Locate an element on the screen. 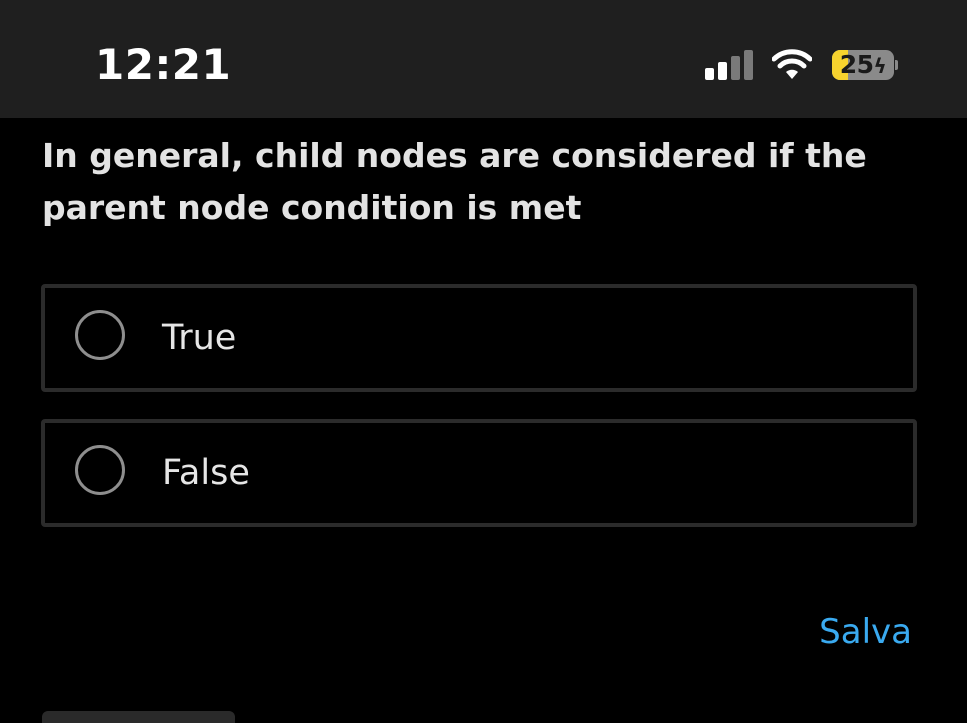  bolt-icon: ϟ is located at coordinates (880, 66).